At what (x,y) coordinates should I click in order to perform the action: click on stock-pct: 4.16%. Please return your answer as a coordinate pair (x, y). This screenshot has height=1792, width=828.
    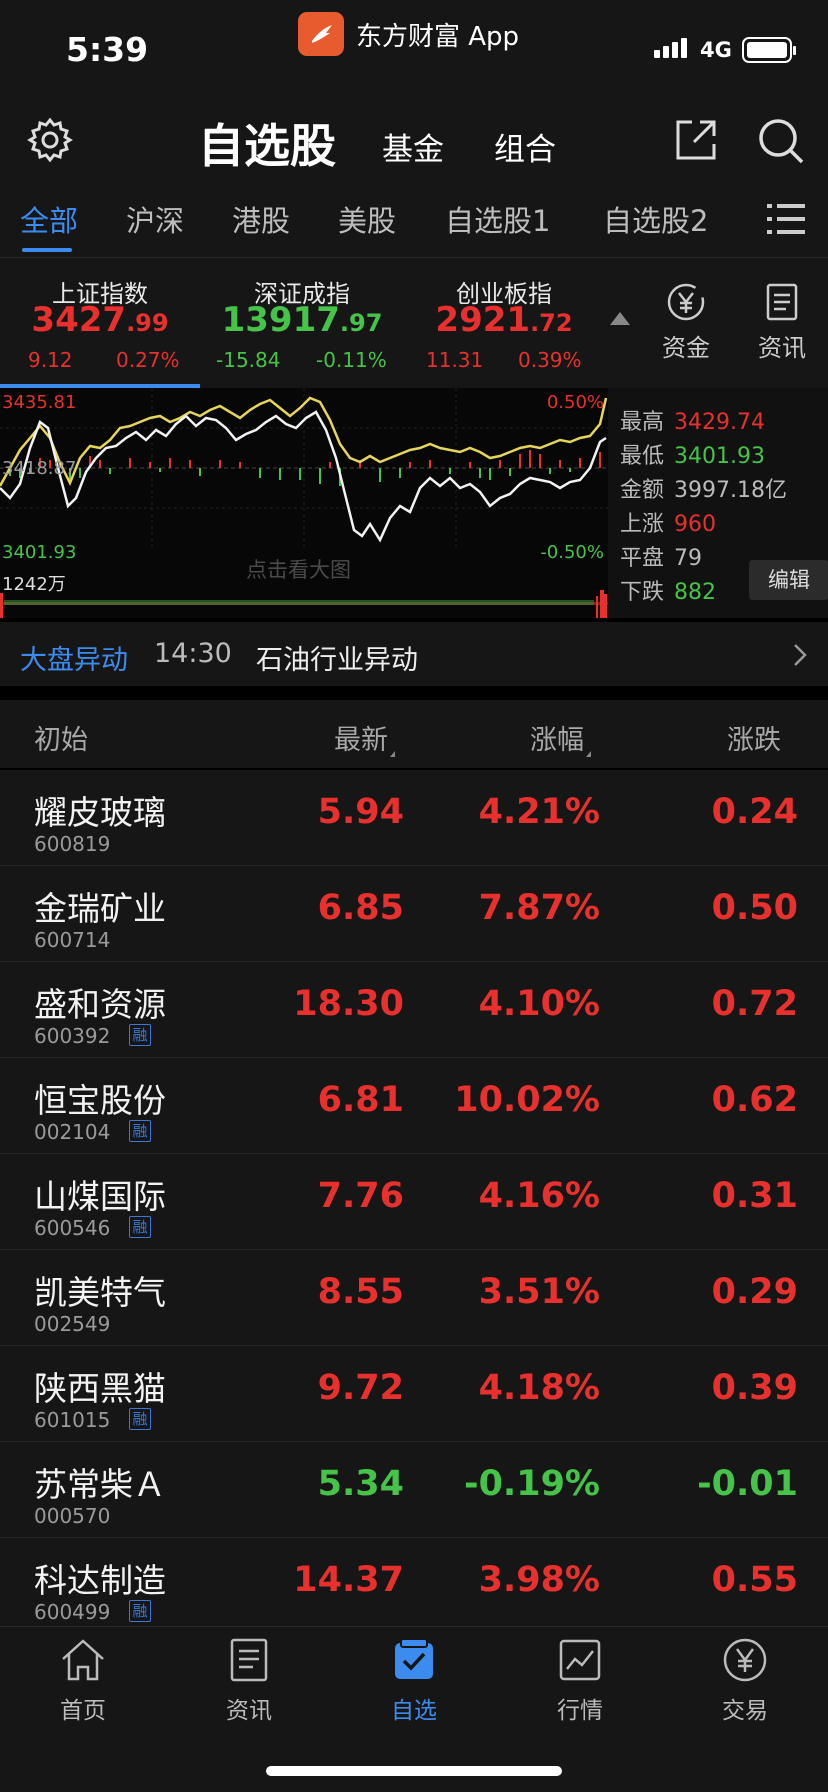
    Looking at the image, I should click on (539, 1196).